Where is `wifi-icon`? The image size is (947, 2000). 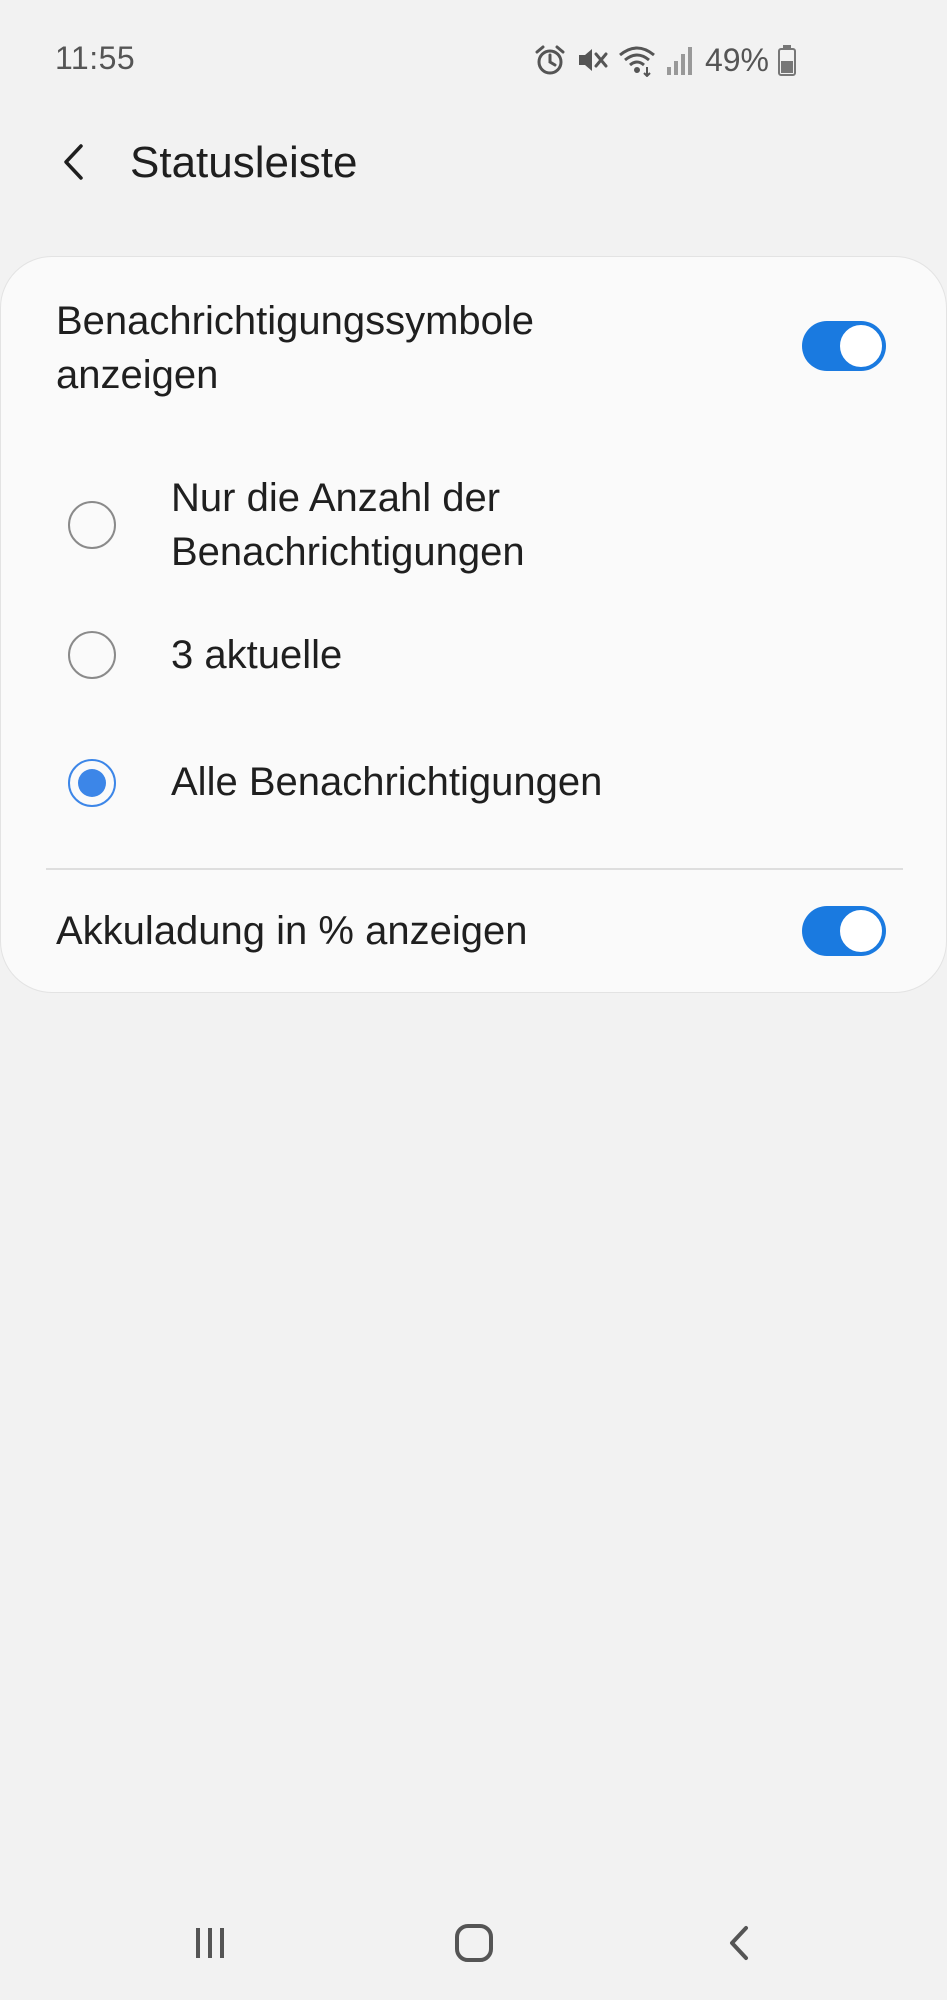 wifi-icon is located at coordinates (637, 60).